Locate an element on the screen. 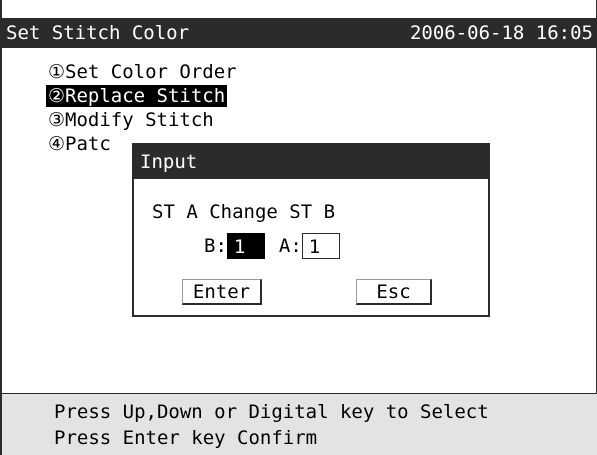 The height and width of the screenshot is (455, 597). field-b-input: 1 is located at coordinates (245, 246).